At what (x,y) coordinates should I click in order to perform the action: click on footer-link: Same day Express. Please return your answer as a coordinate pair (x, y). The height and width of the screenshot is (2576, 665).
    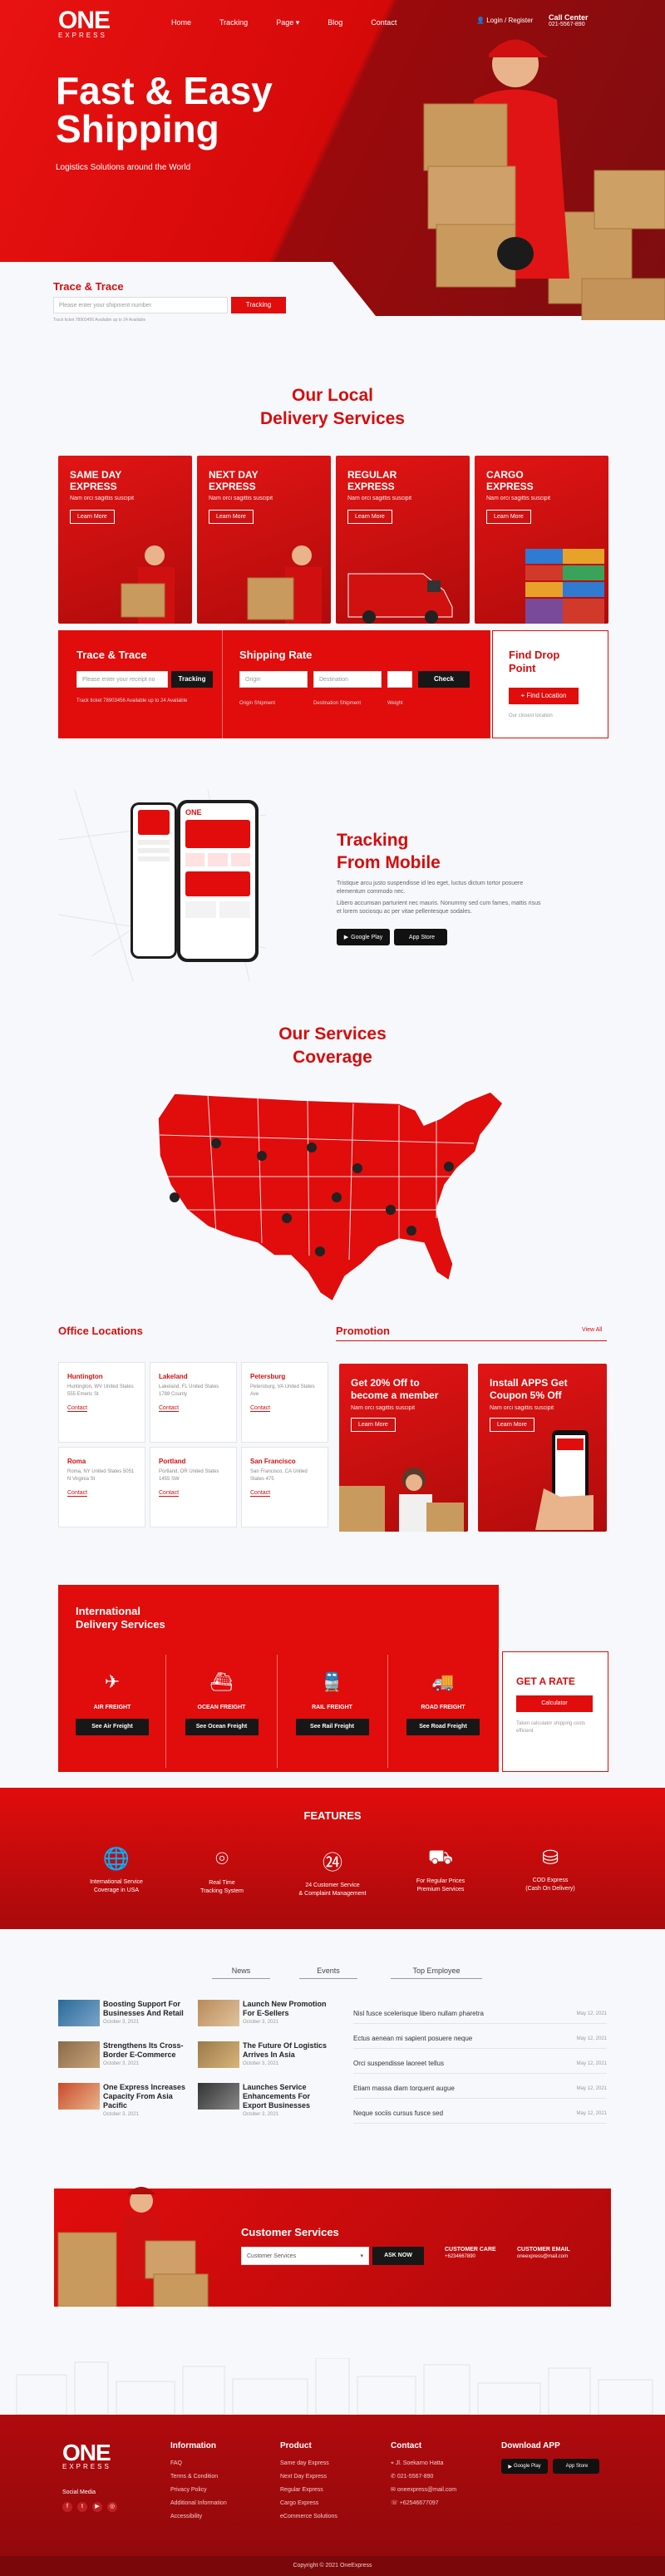
    Looking at the image, I should click on (308, 2463).